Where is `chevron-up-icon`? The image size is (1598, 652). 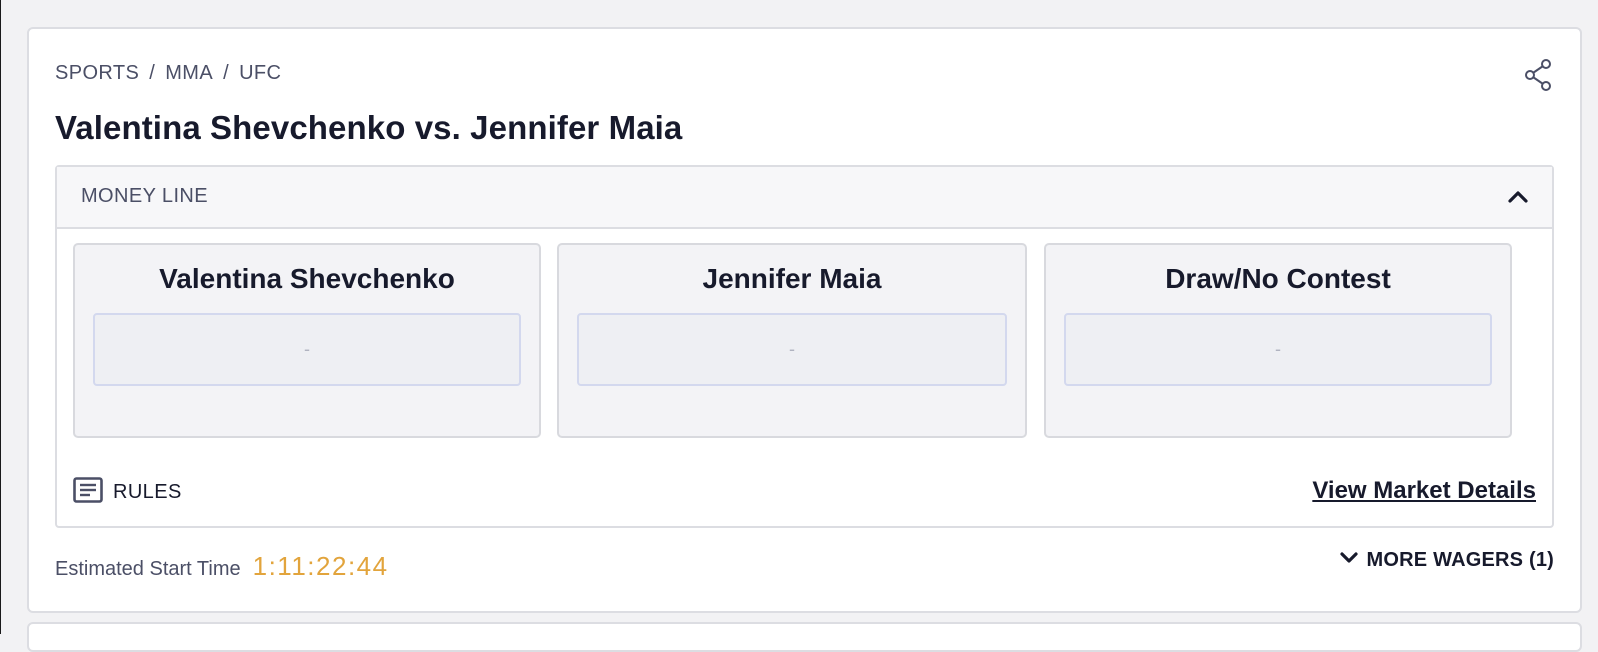
chevron-up-icon is located at coordinates (1518, 197).